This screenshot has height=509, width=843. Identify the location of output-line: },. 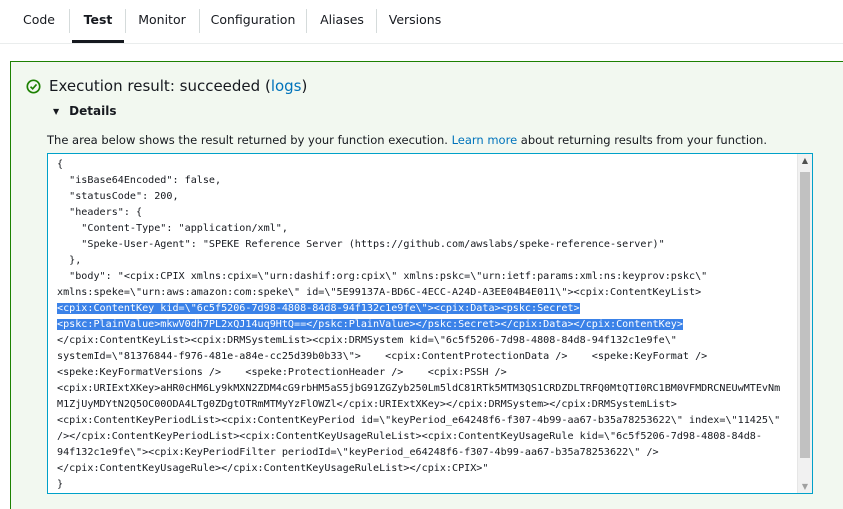
(69, 260).